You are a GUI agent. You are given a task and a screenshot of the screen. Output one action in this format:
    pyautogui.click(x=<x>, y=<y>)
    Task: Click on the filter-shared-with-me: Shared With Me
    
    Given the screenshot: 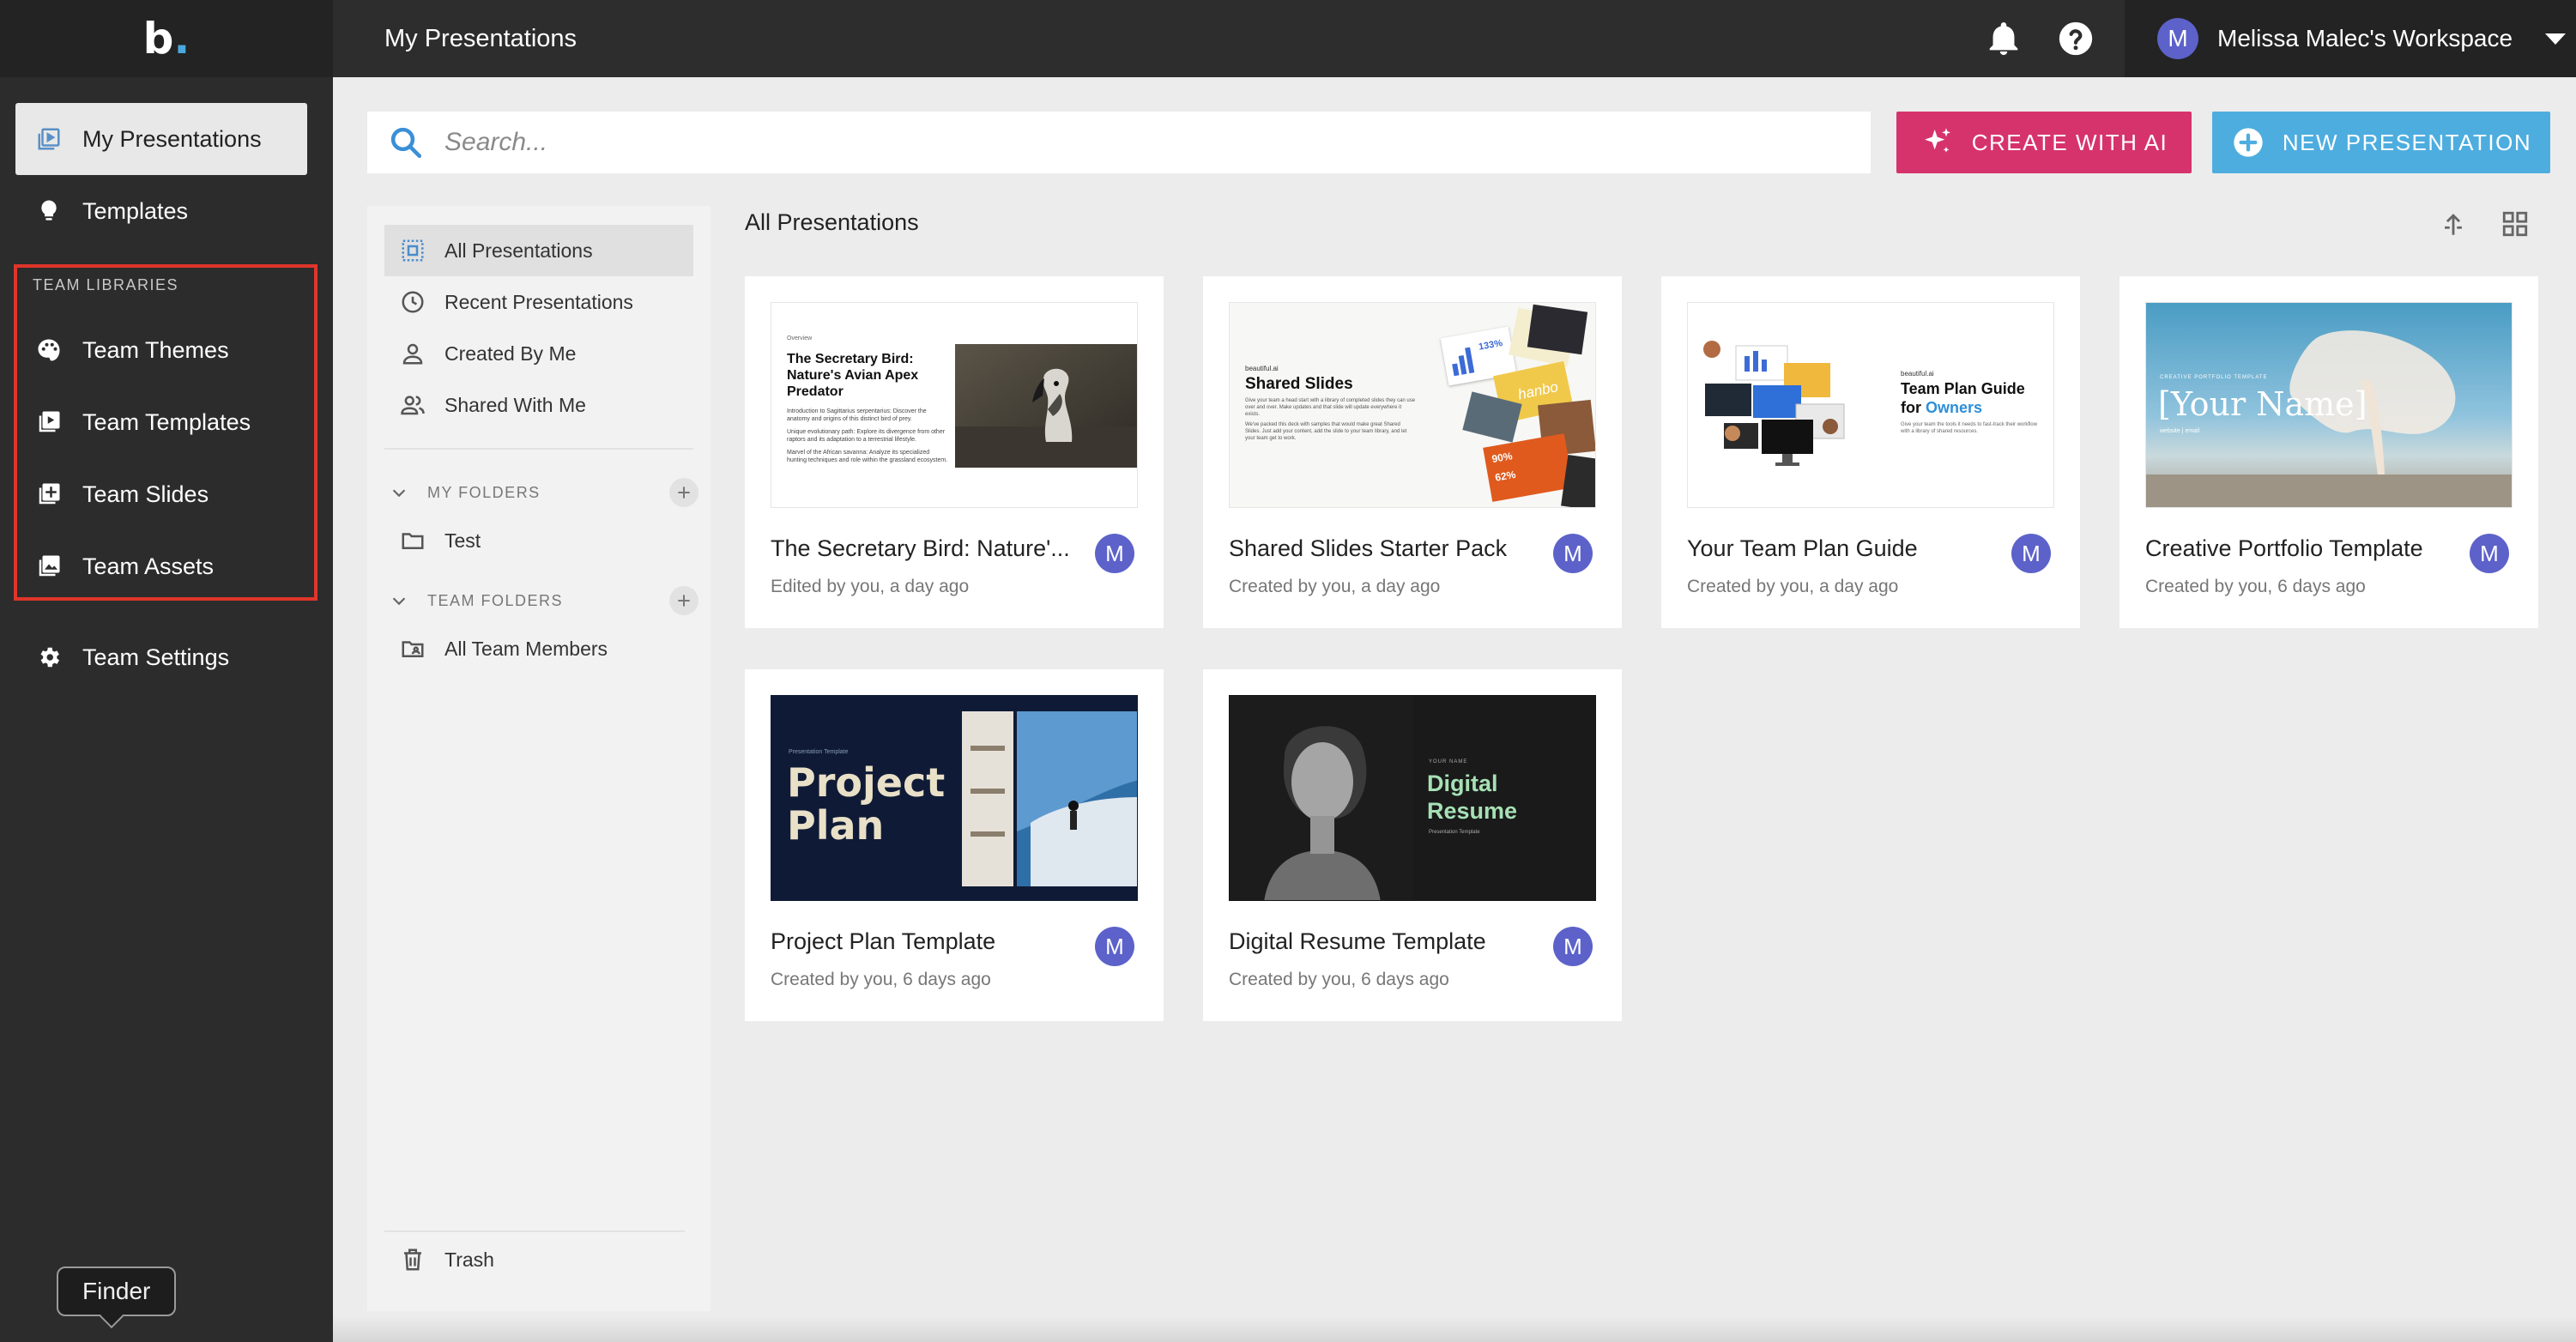 What is the action you would take?
    pyautogui.click(x=538, y=405)
    